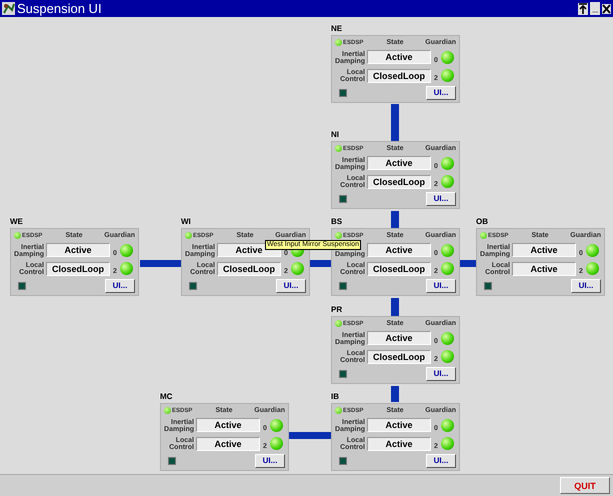  I want to click on node-title: NI, so click(335, 135).